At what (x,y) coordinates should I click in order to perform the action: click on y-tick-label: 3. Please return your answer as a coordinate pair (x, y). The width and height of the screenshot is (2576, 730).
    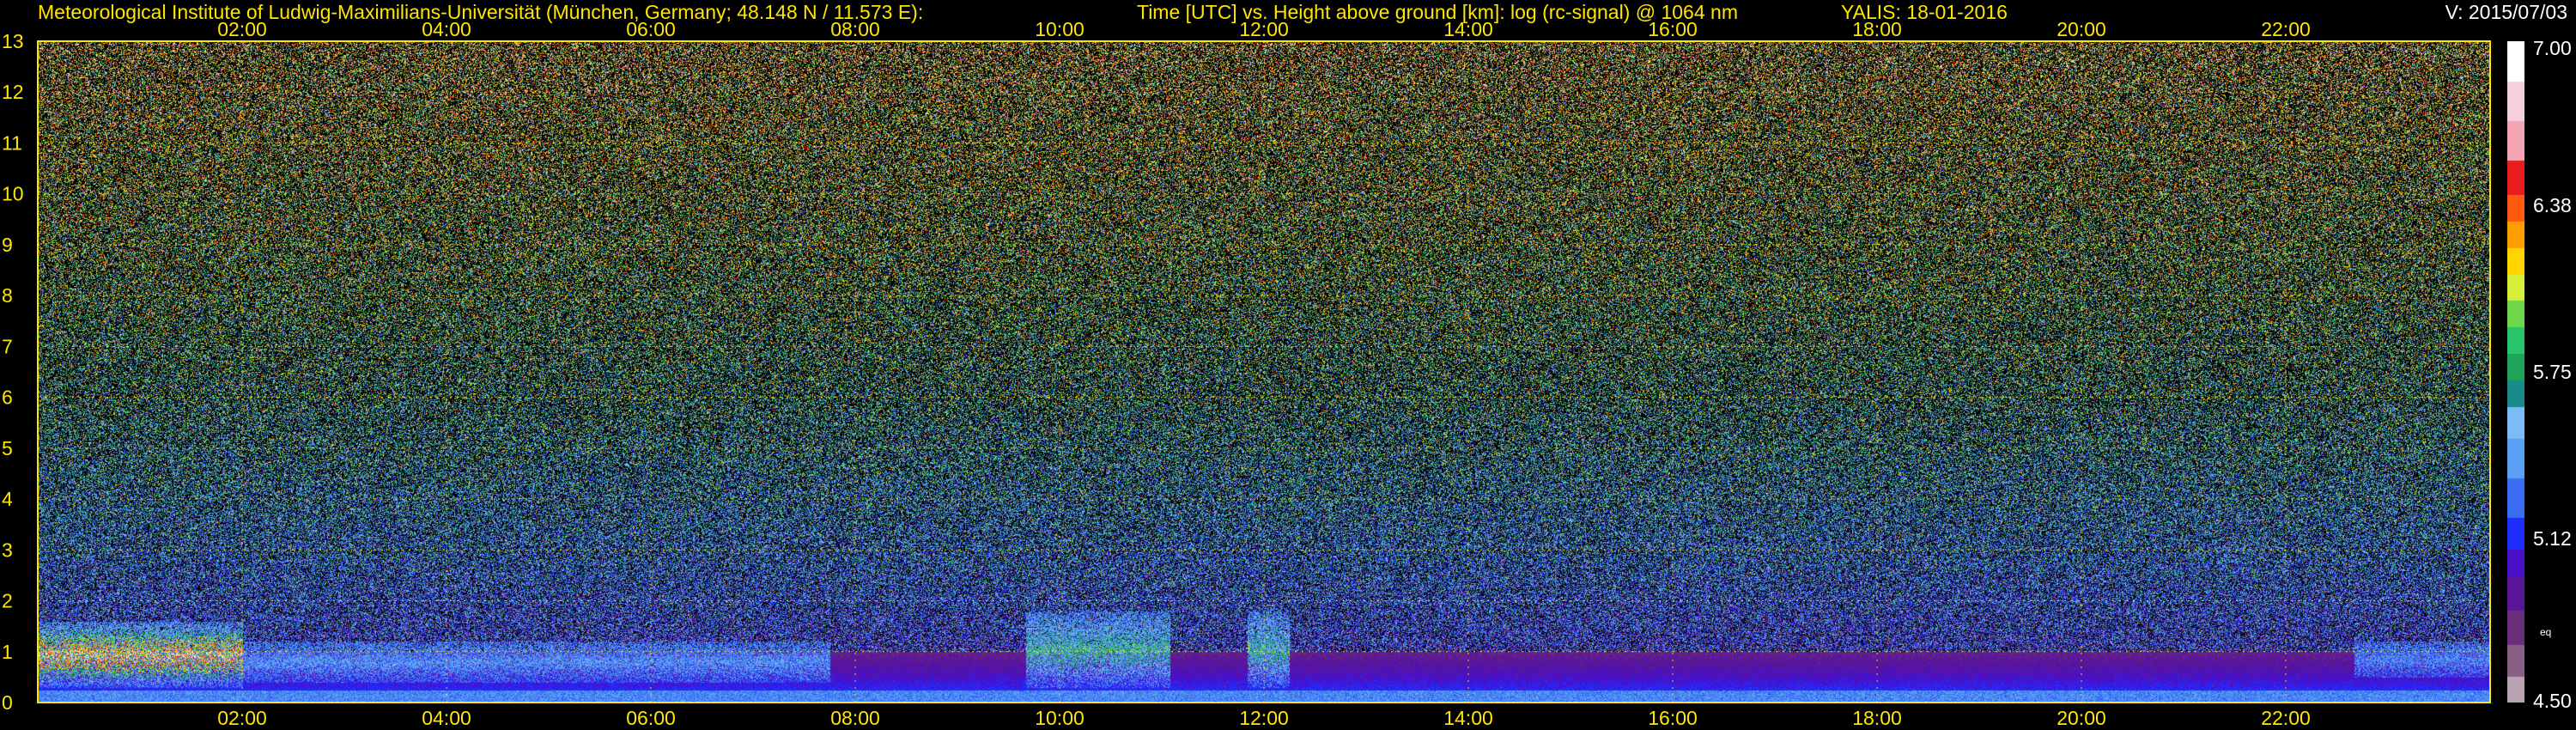
    Looking at the image, I should click on (7, 549).